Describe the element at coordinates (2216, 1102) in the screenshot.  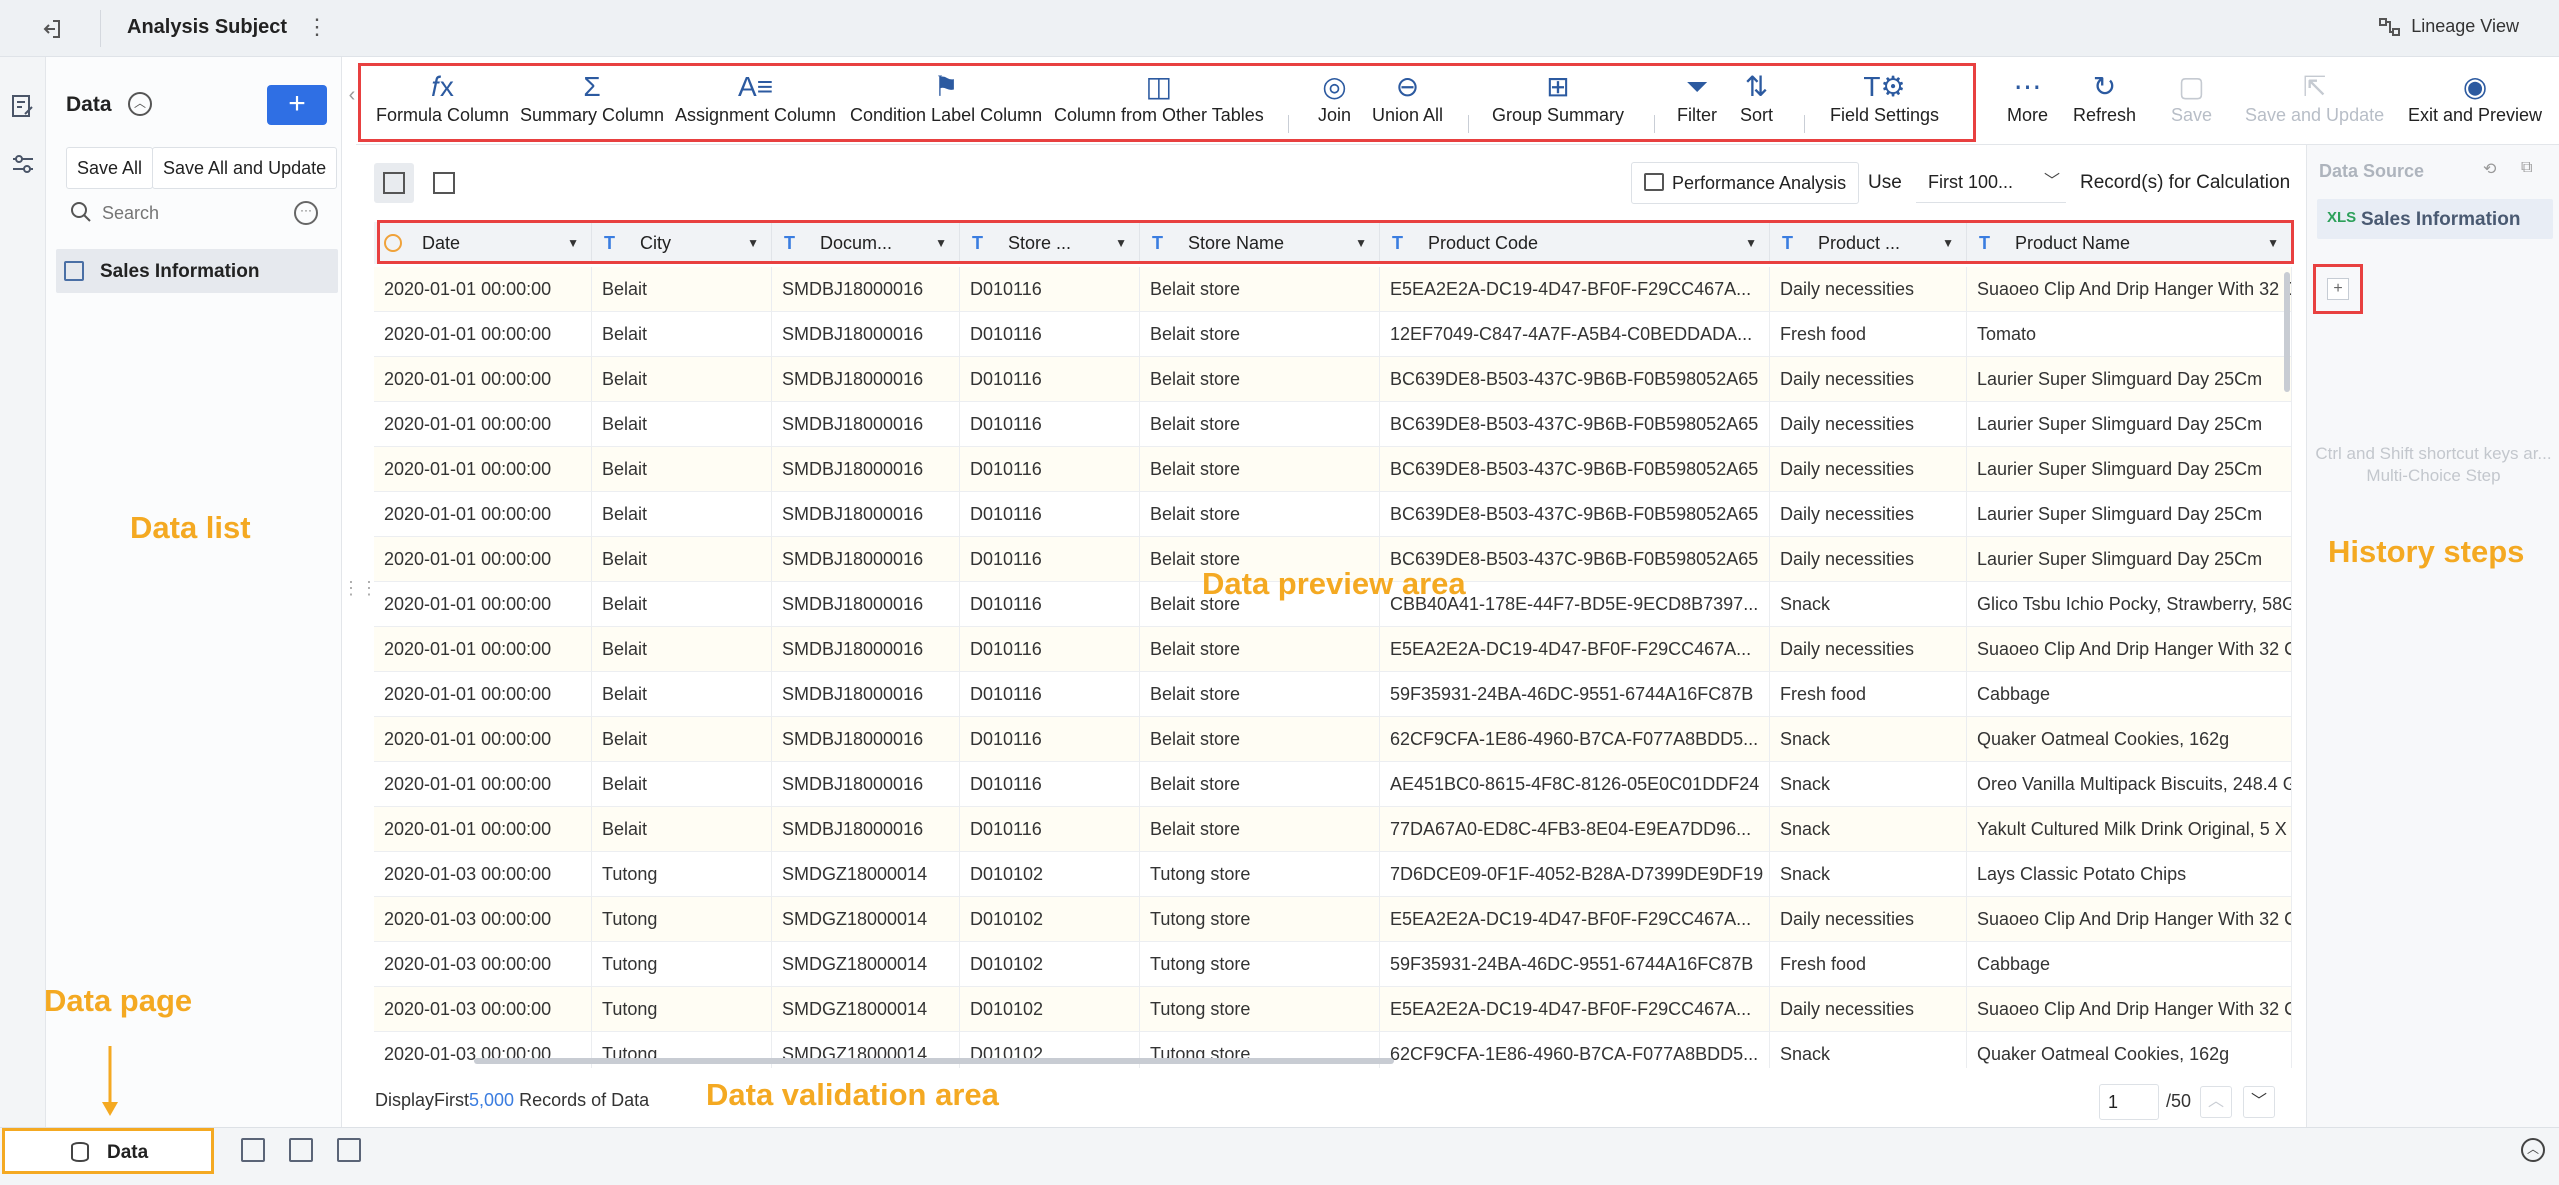
I see `previous-page-button: ︿` at that location.